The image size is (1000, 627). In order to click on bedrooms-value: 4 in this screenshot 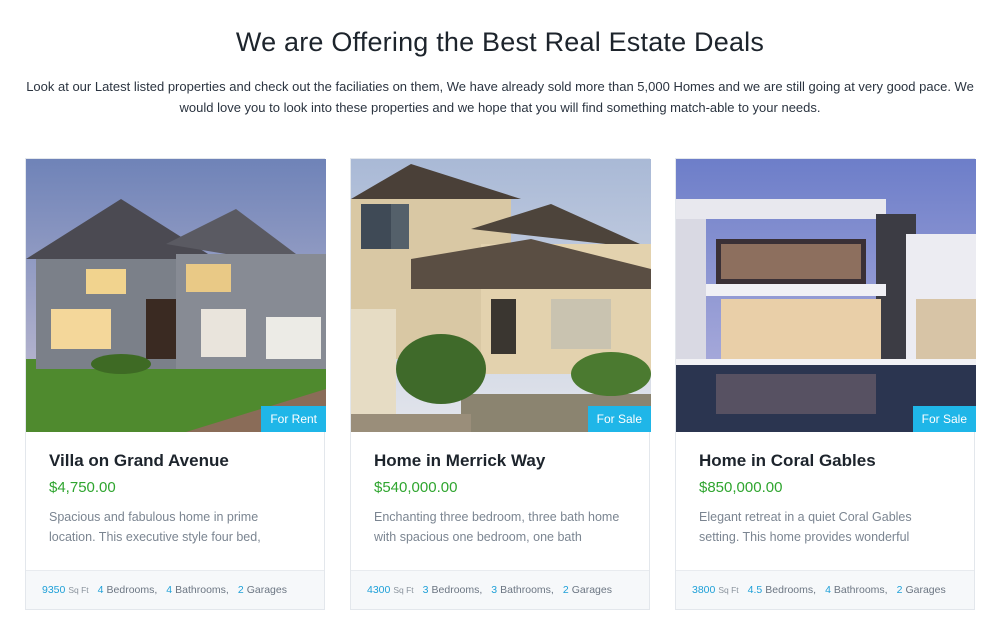, I will do `click(100, 590)`.